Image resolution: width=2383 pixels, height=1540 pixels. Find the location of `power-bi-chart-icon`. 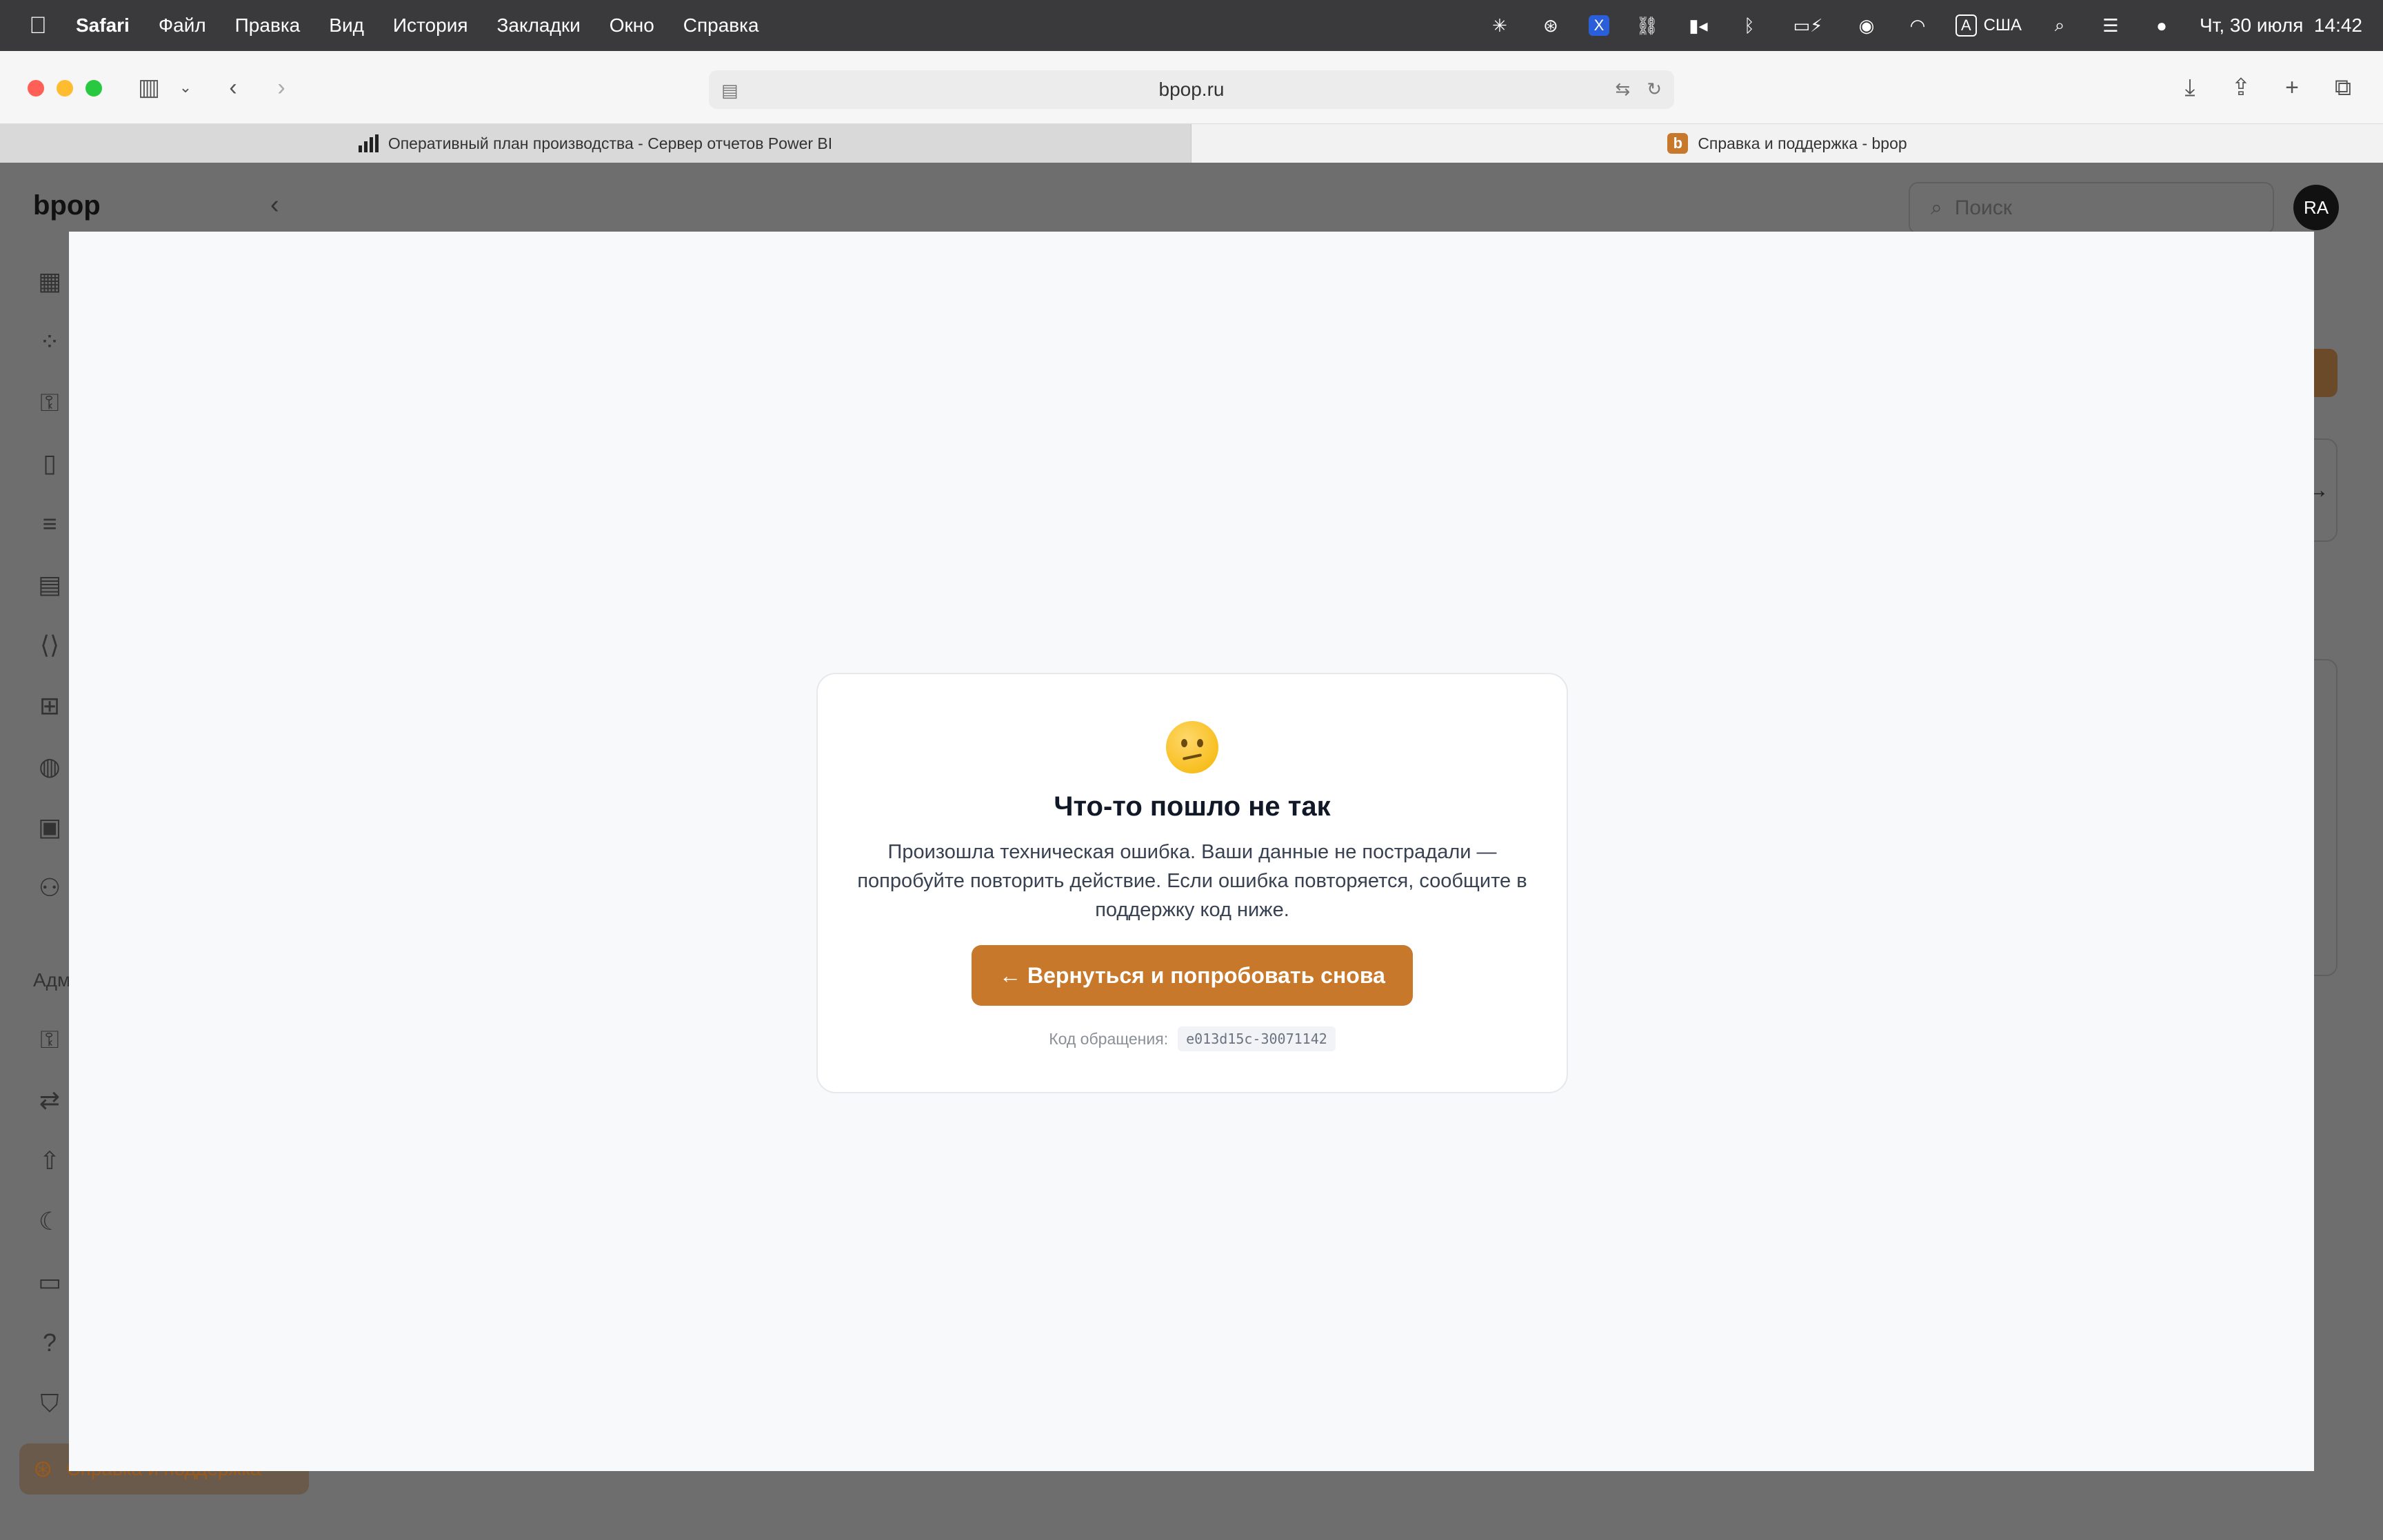

power-bi-chart-icon is located at coordinates (368, 143).